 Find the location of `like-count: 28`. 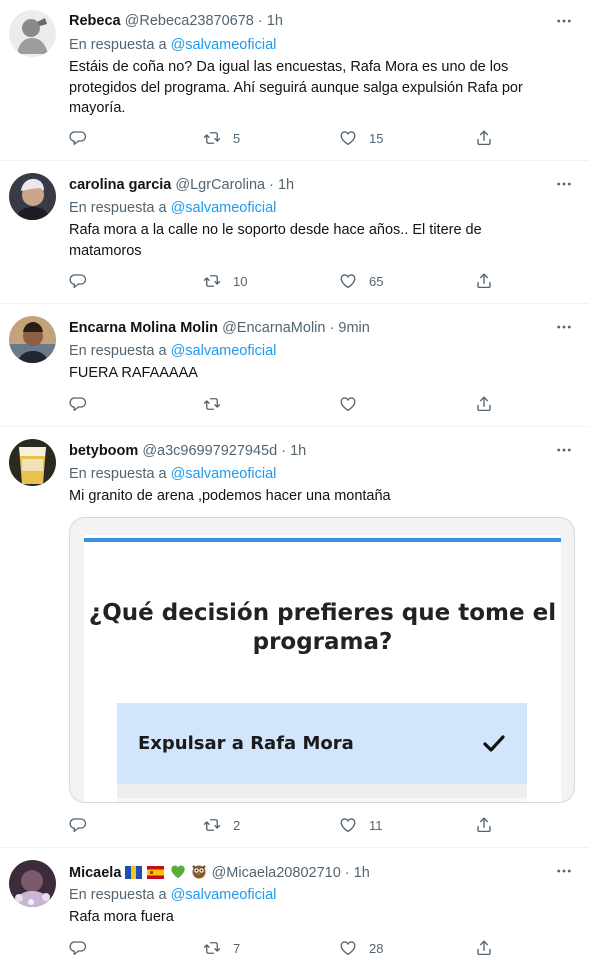

like-count: 28 is located at coordinates (376, 948).